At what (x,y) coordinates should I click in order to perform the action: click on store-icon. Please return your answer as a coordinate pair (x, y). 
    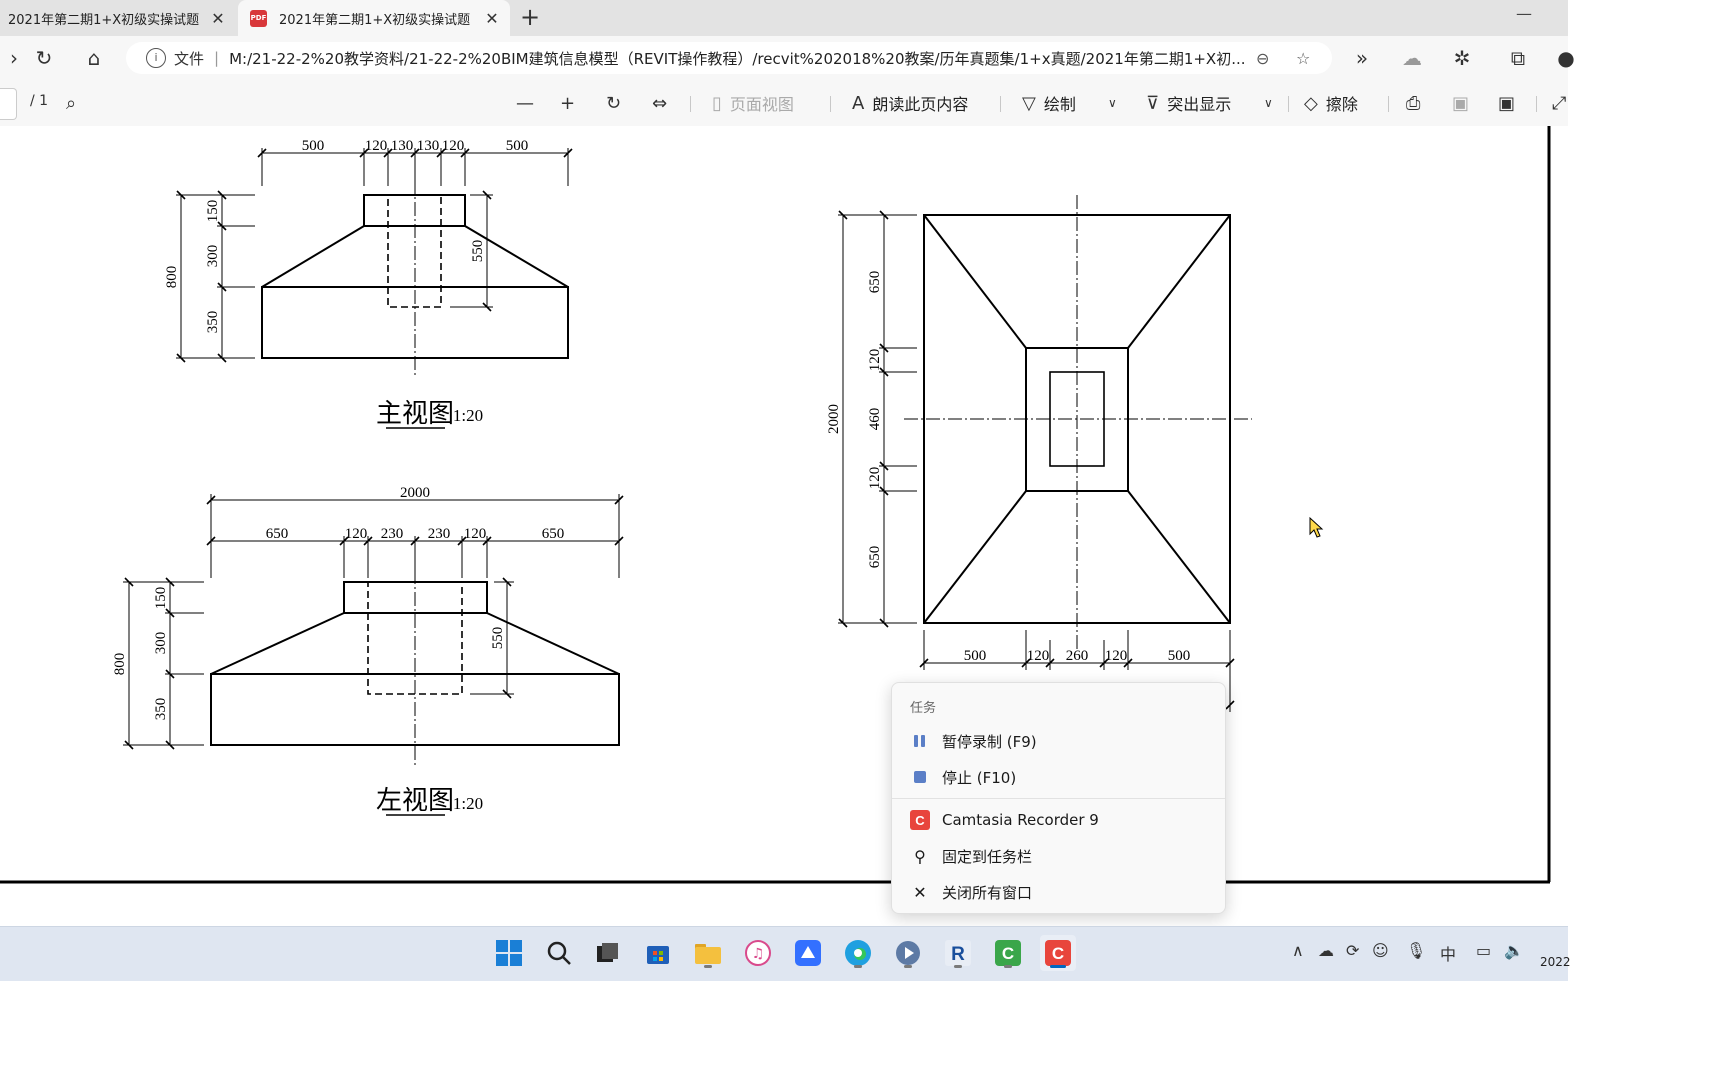
    Looking at the image, I should click on (658, 953).